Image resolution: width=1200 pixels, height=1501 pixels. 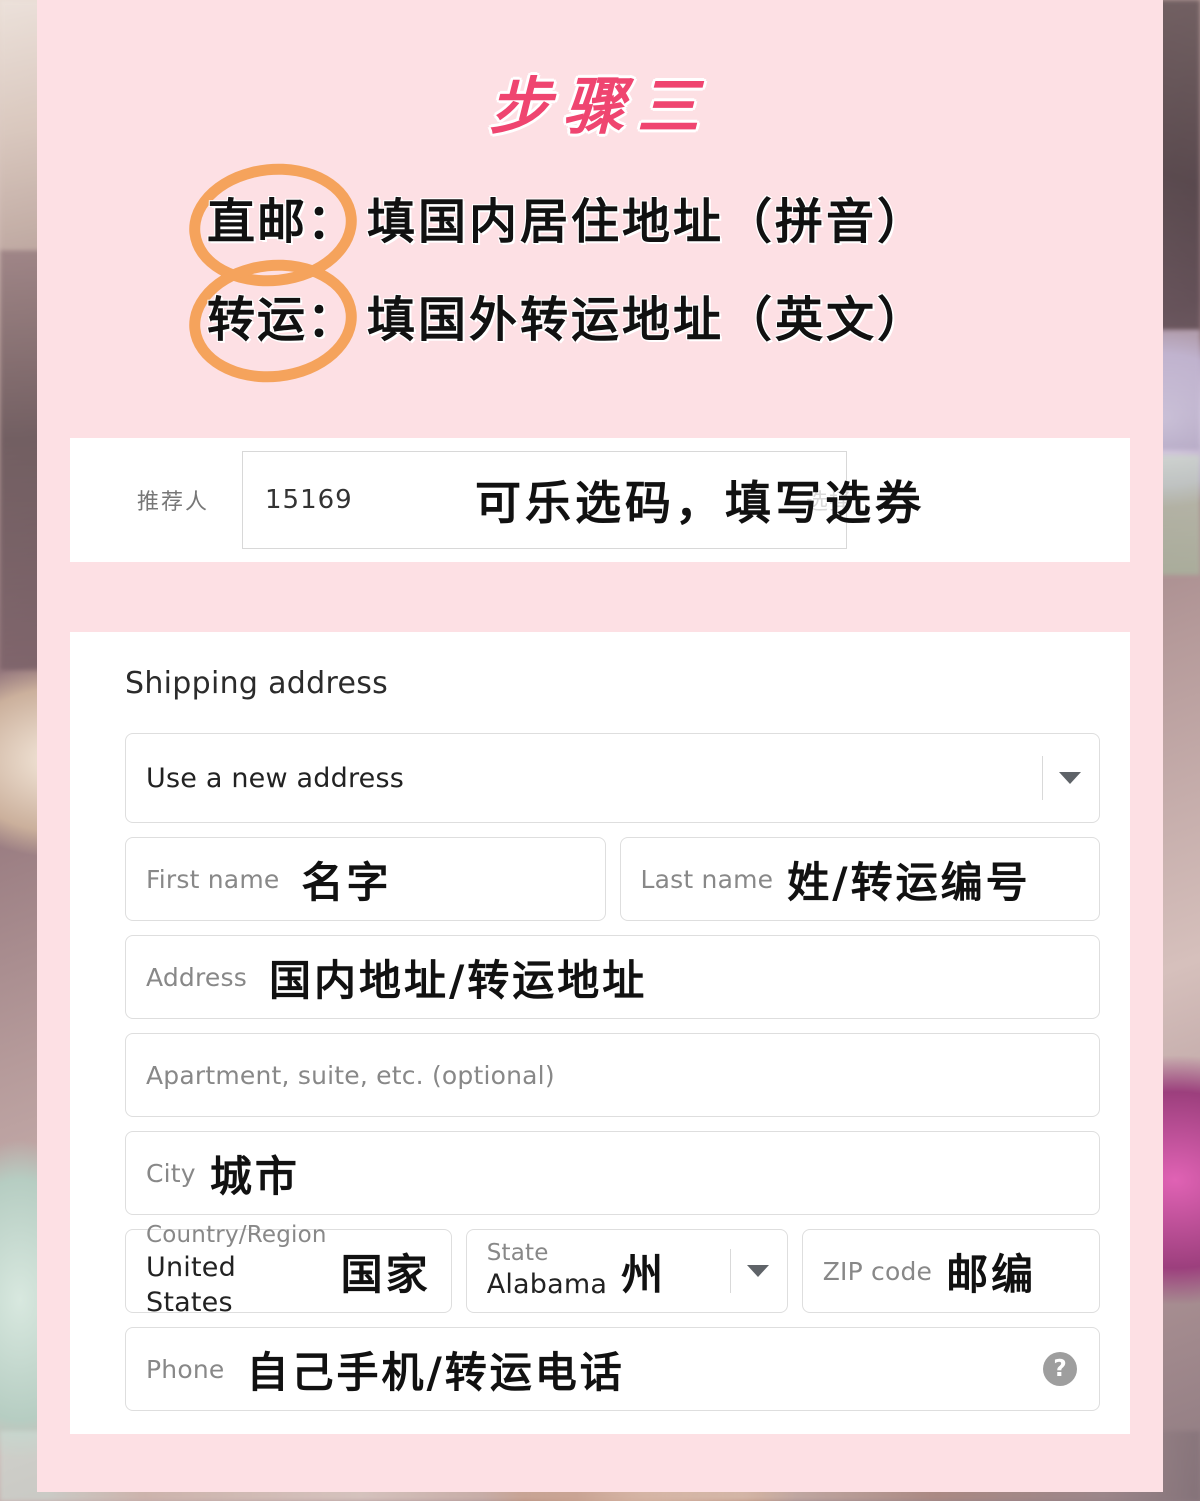 I want to click on referrer-annotation: 可乐选码，填写选券, so click(x=700, y=503).